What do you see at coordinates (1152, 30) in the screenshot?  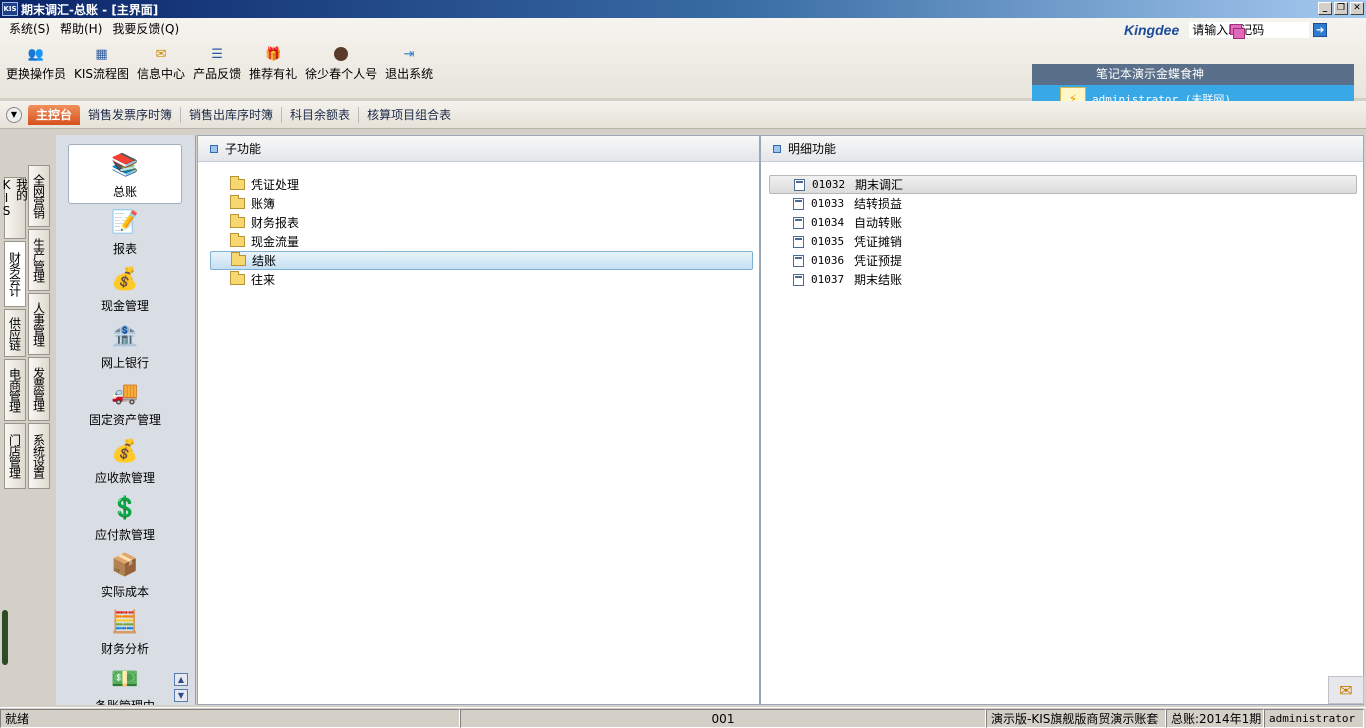 I see `kingdee-logo: Kingdee` at bounding box center [1152, 30].